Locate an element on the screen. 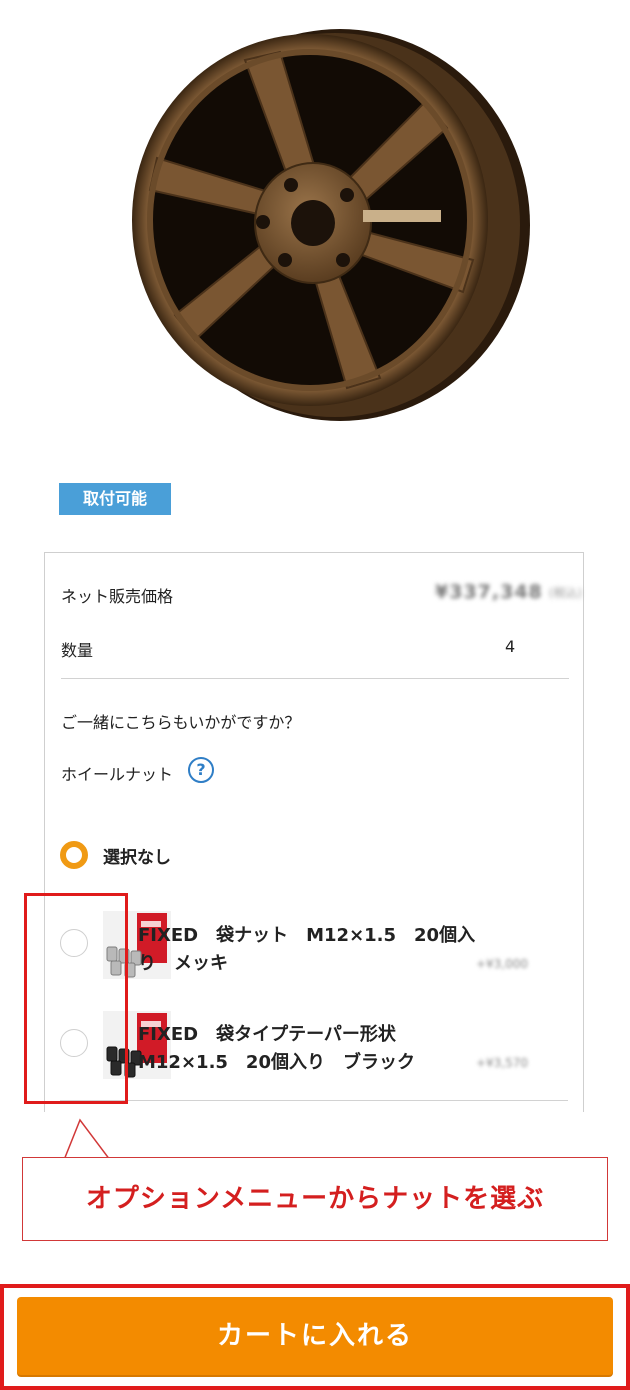 The height and width of the screenshot is (1390, 630). radio-highlight-box is located at coordinates (76, 998).